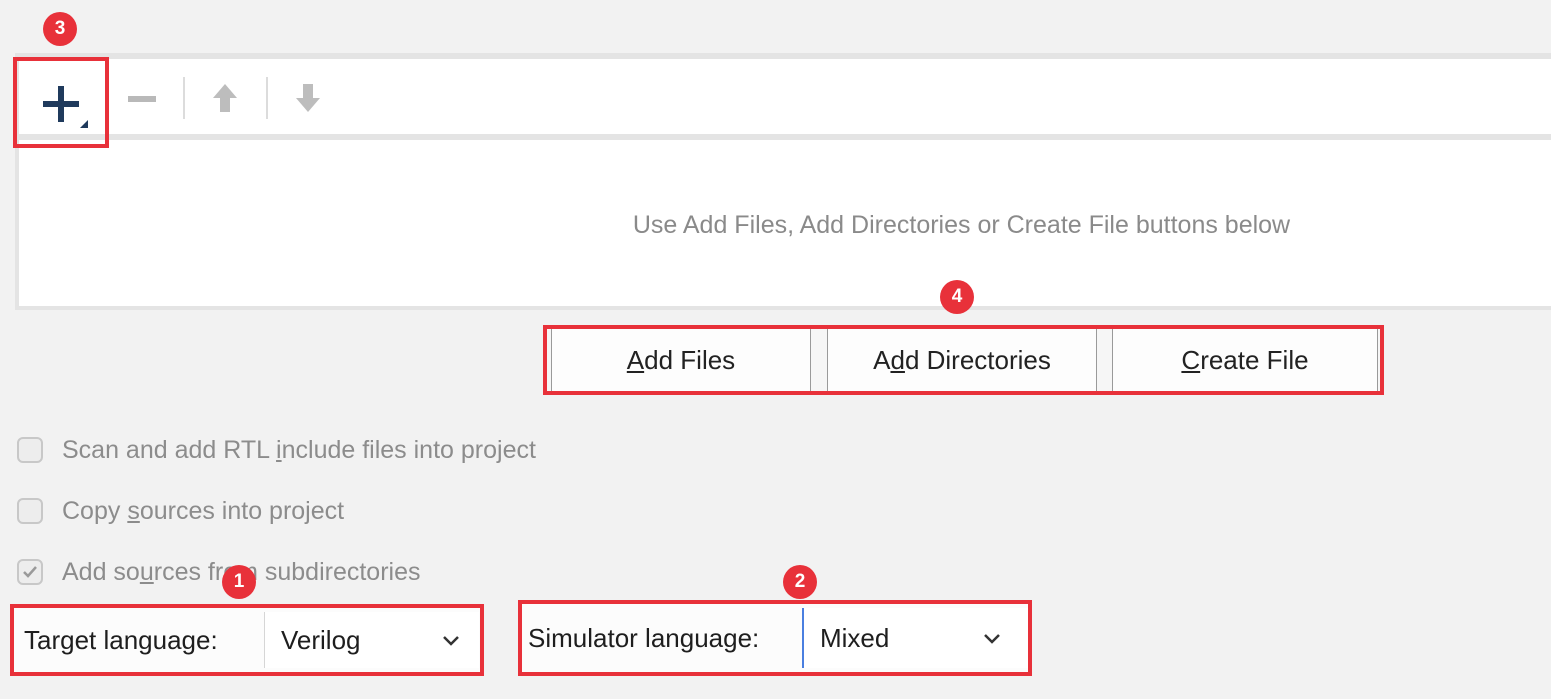 This screenshot has height=699, width=1551. I want to click on annotation-badge-3: 3, so click(60, 29).